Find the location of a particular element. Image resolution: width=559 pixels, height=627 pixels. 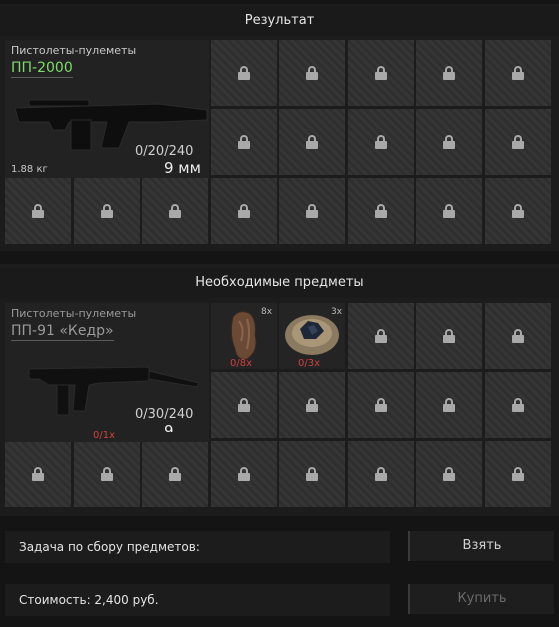

required-header: Необходимые предметы is located at coordinates (279, 283).